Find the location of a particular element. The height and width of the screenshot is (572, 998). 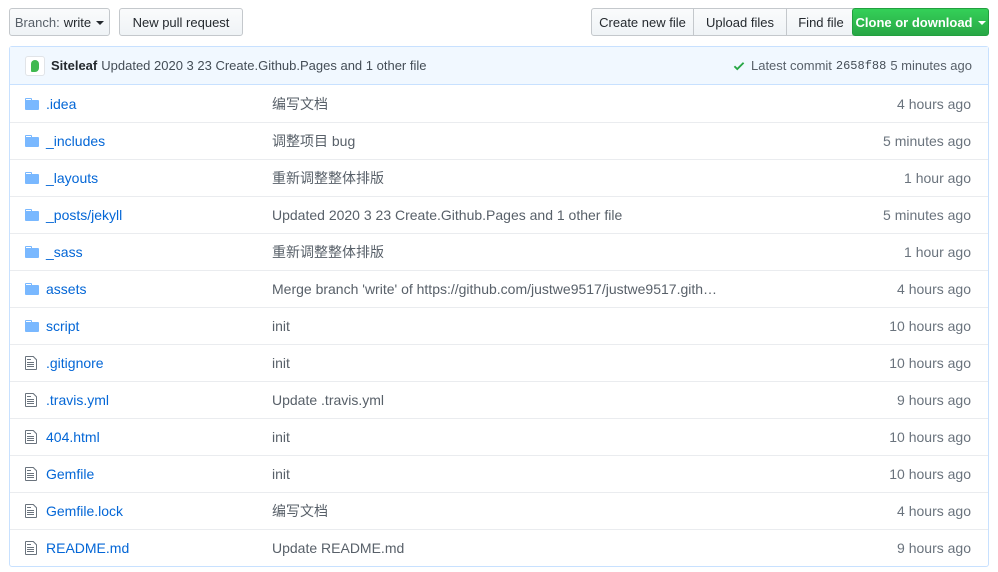

file-name-link: _layouts is located at coordinates (72, 178).